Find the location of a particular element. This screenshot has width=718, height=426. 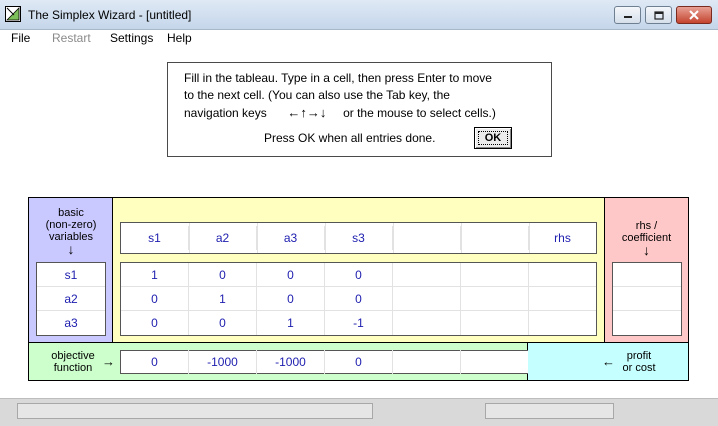

basic-variable-cell: s1 is located at coordinates (71, 275).